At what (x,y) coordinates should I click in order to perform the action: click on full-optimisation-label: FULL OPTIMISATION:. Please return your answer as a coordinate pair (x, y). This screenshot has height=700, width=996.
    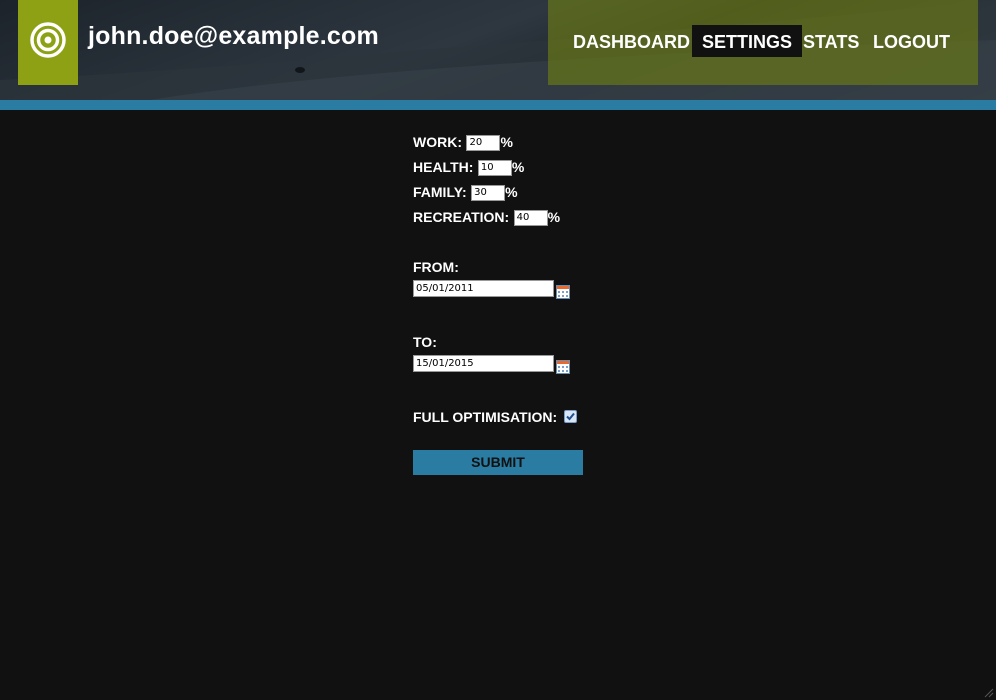
    Looking at the image, I should click on (485, 417).